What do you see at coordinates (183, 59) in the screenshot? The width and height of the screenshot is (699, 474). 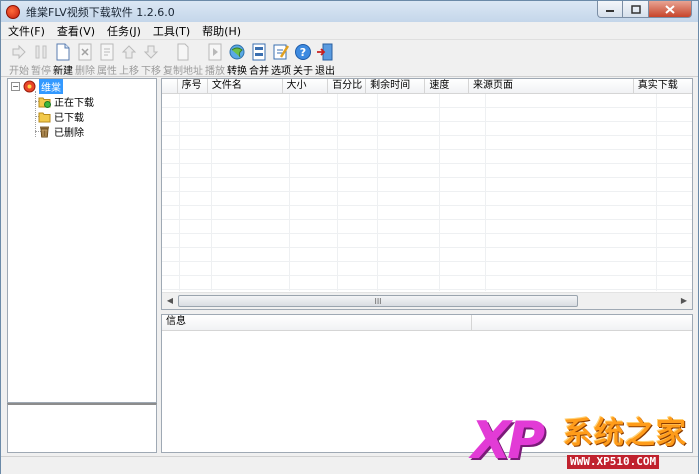 I see `copy-address-button: 复制地址` at bounding box center [183, 59].